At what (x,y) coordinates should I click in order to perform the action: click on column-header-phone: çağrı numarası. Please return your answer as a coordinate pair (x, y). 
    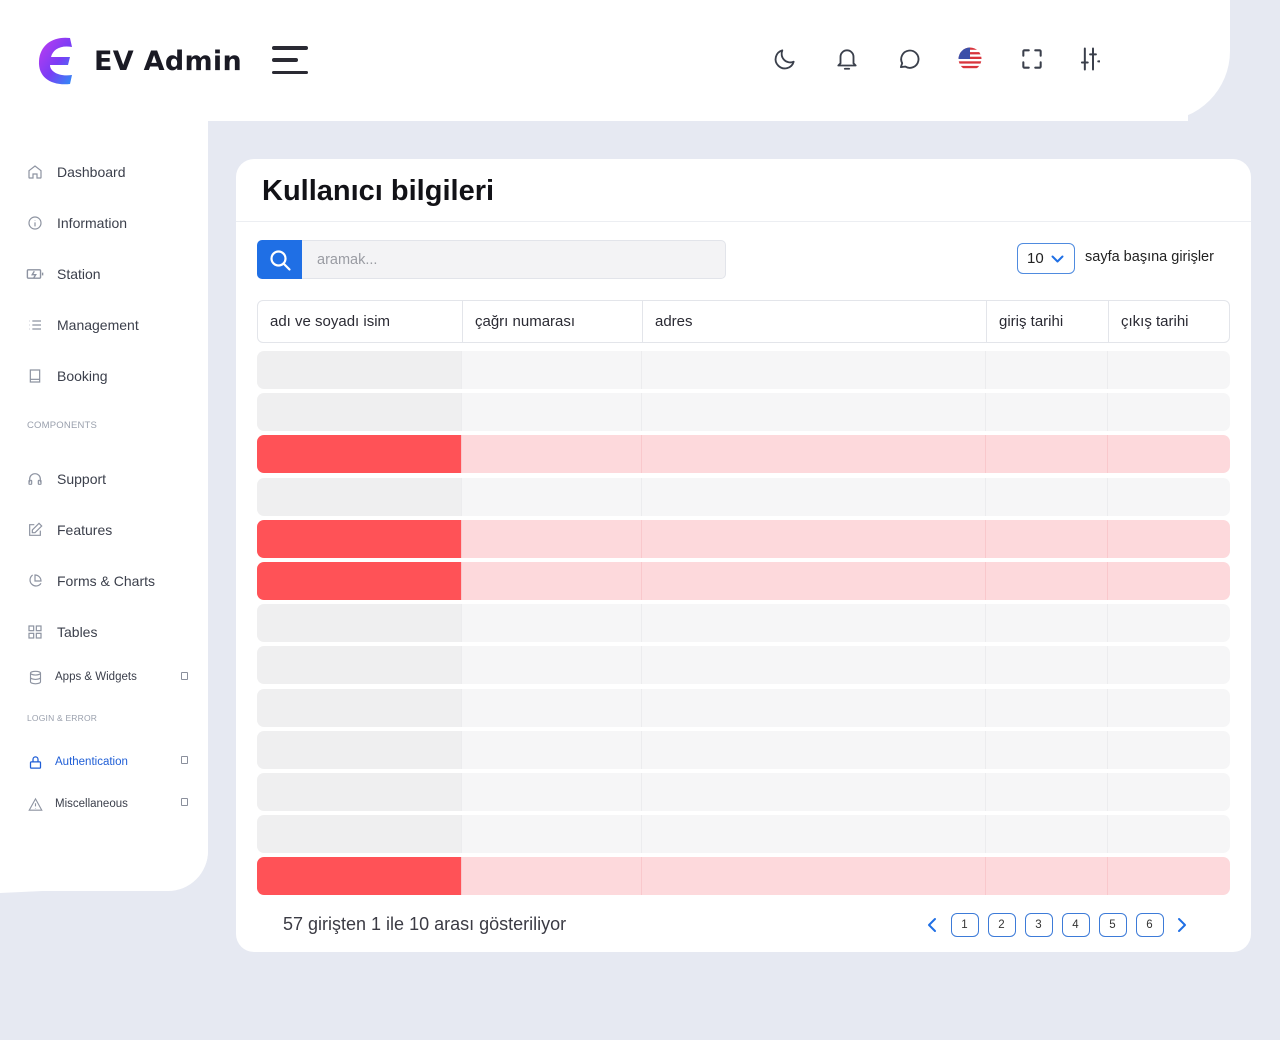
    Looking at the image, I should click on (553, 321).